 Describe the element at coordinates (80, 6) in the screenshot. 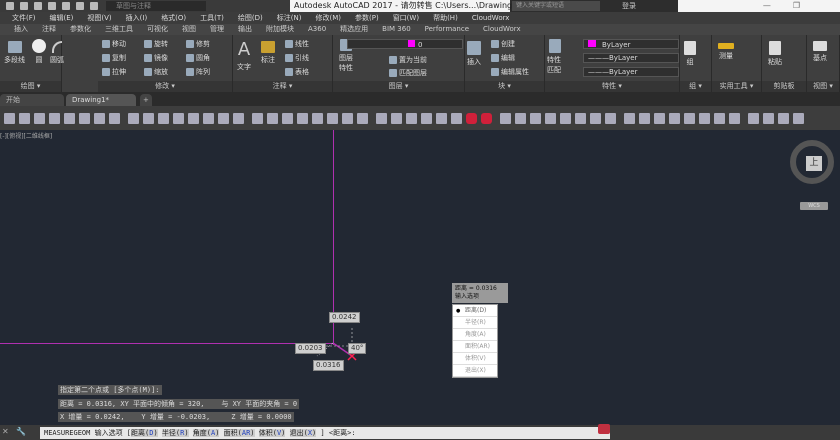

I see `undo-icon` at that location.